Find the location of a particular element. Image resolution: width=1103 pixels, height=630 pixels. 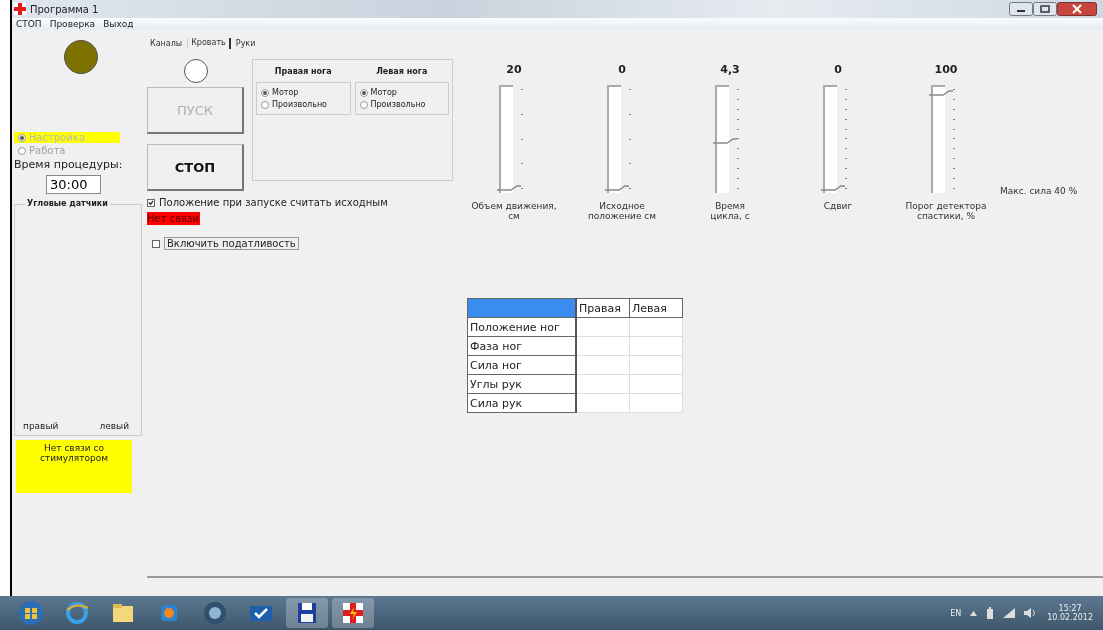

close-button is located at coordinates (1077, 9).